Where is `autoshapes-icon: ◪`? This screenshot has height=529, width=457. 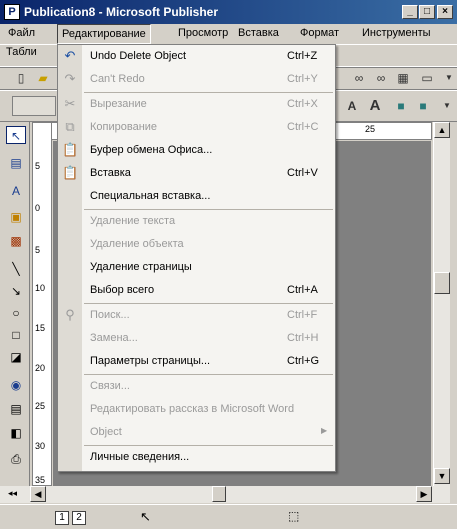 autoshapes-icon: ◪ is located at coordinates (16, 357).